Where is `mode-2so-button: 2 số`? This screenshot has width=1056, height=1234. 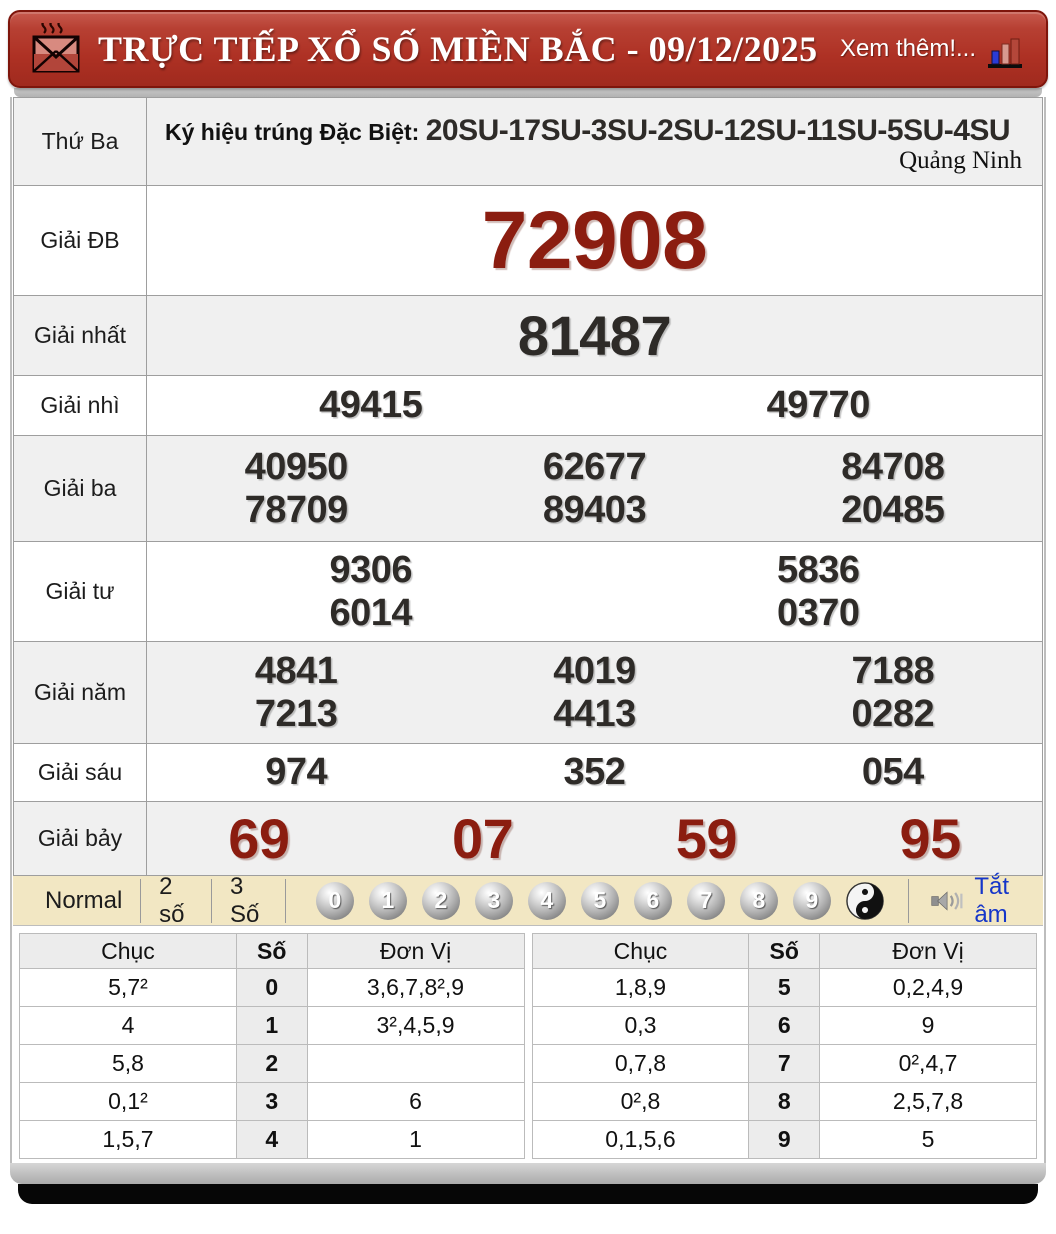 mode-2so-button: 2 số is located at coordinates (176, 901).